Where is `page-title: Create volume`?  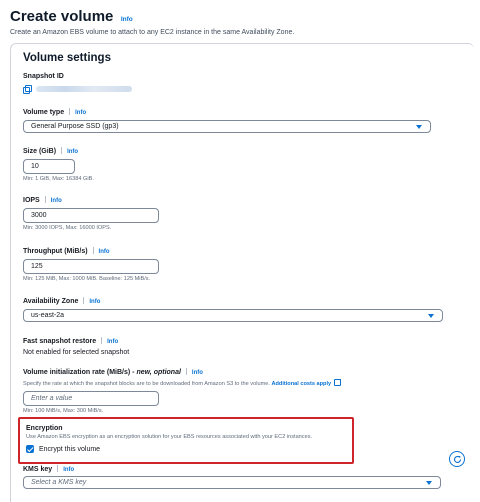
page-title: Create volume is located at coordinates (62, 16).